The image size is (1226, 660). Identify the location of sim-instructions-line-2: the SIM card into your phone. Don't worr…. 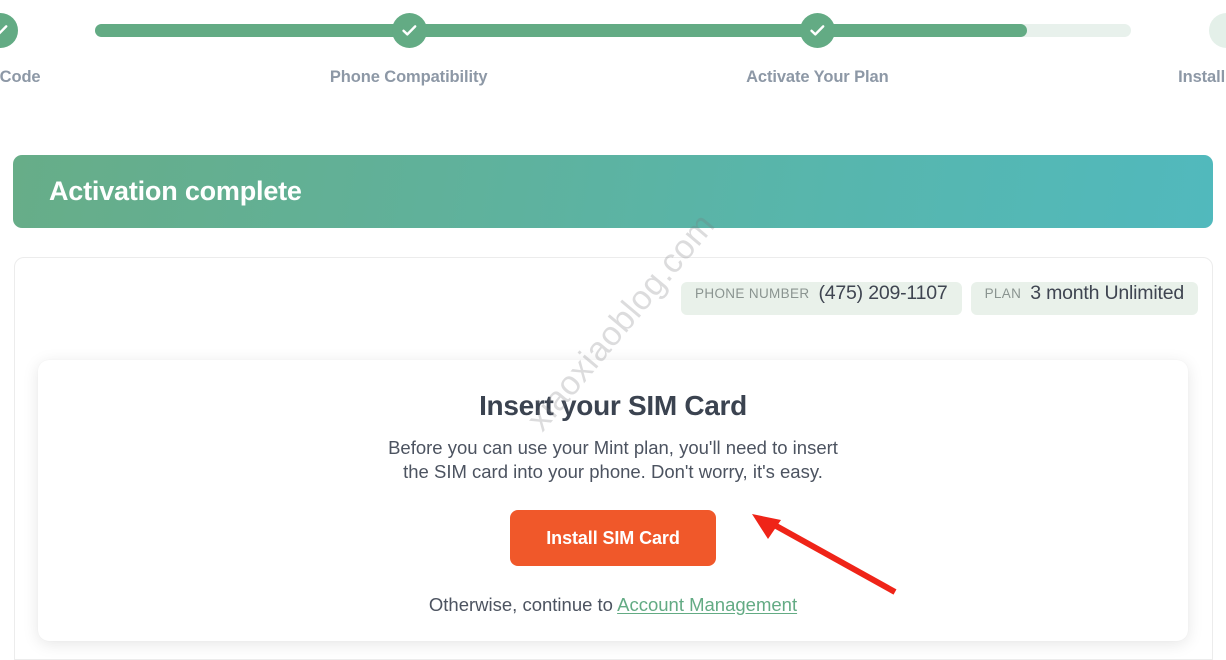
(613, 471).